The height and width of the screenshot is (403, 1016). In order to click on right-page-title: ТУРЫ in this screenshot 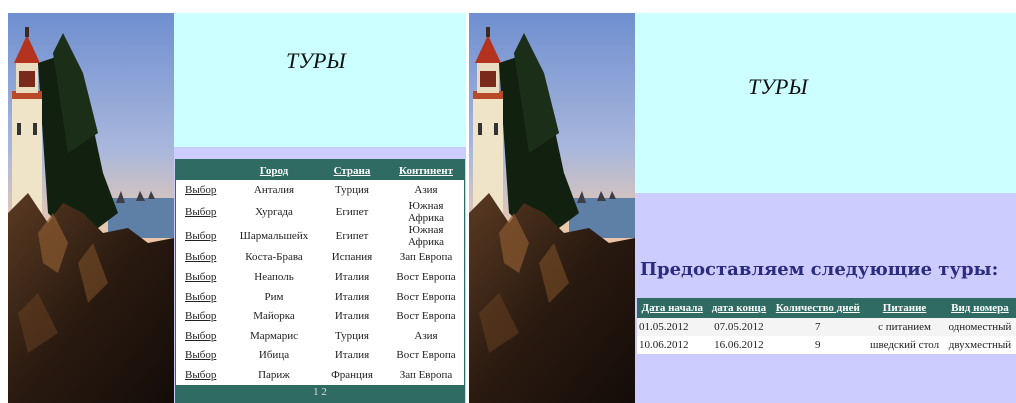, I will do `click(778, 86)`.